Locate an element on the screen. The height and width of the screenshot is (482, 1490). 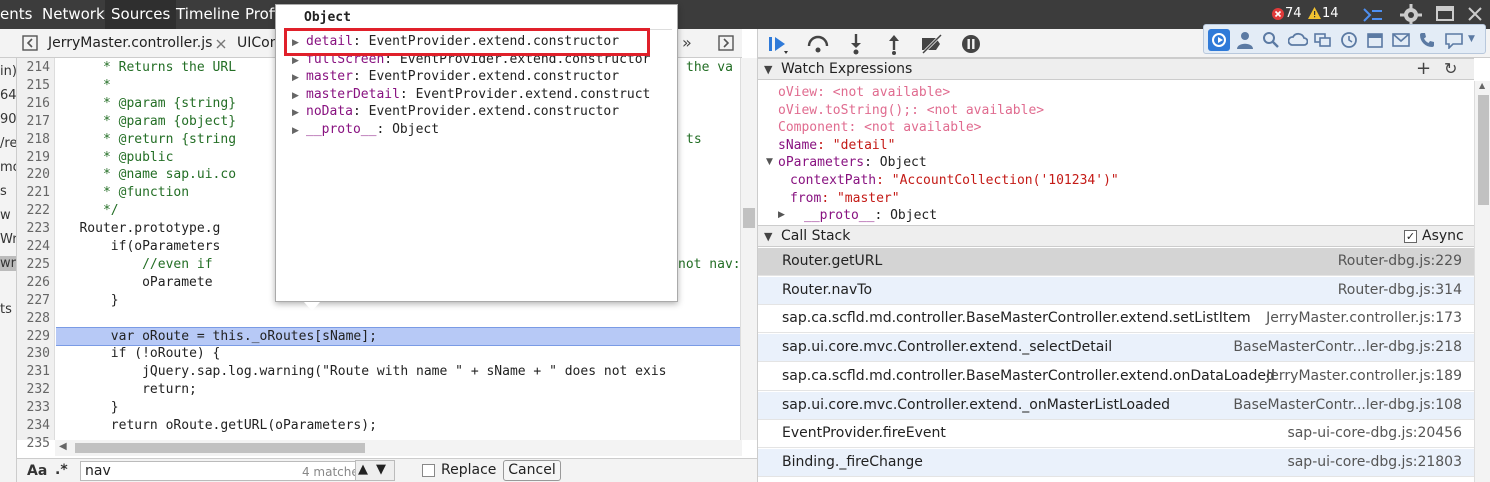
navigator-fragment: s is located at coordinates (3, 191).